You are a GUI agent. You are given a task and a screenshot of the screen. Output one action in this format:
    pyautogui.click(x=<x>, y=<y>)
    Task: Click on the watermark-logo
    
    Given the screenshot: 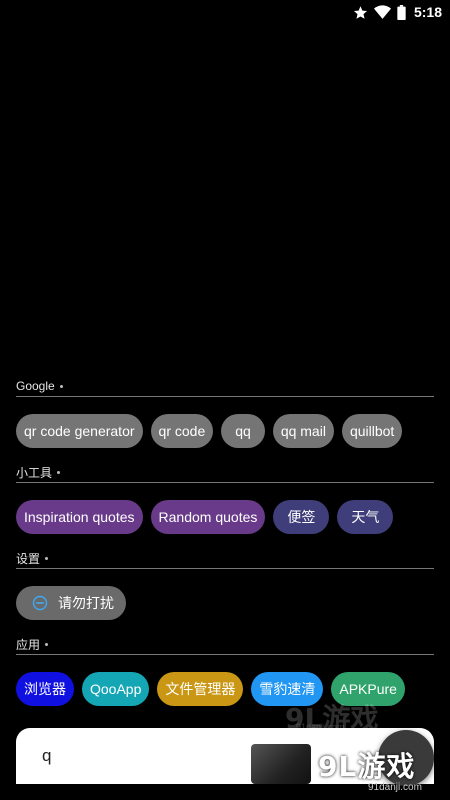 What is the action you would take?
    pyautogui.click(x=281, y=764)
    